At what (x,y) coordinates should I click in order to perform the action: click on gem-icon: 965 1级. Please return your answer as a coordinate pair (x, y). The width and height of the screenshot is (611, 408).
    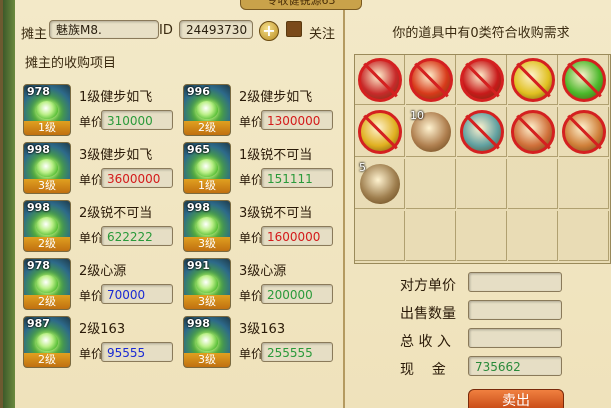
    Looking at the image, I should click on (207, 168).